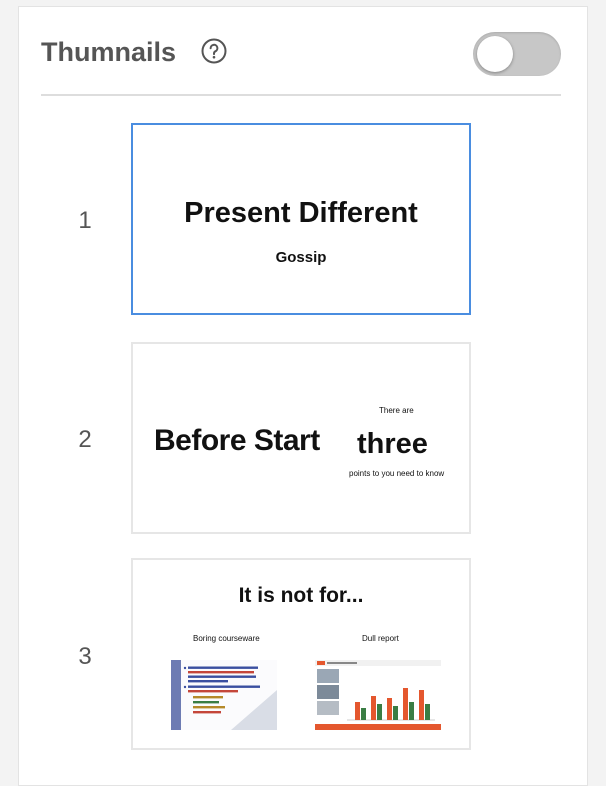  I want to click on slide-2-small-top: There are, so click(396, 410).